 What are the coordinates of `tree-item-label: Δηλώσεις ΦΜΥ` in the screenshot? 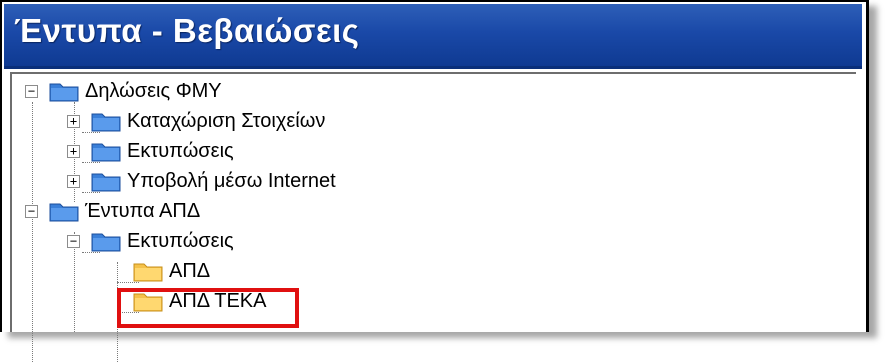 It's located at (153, 90).